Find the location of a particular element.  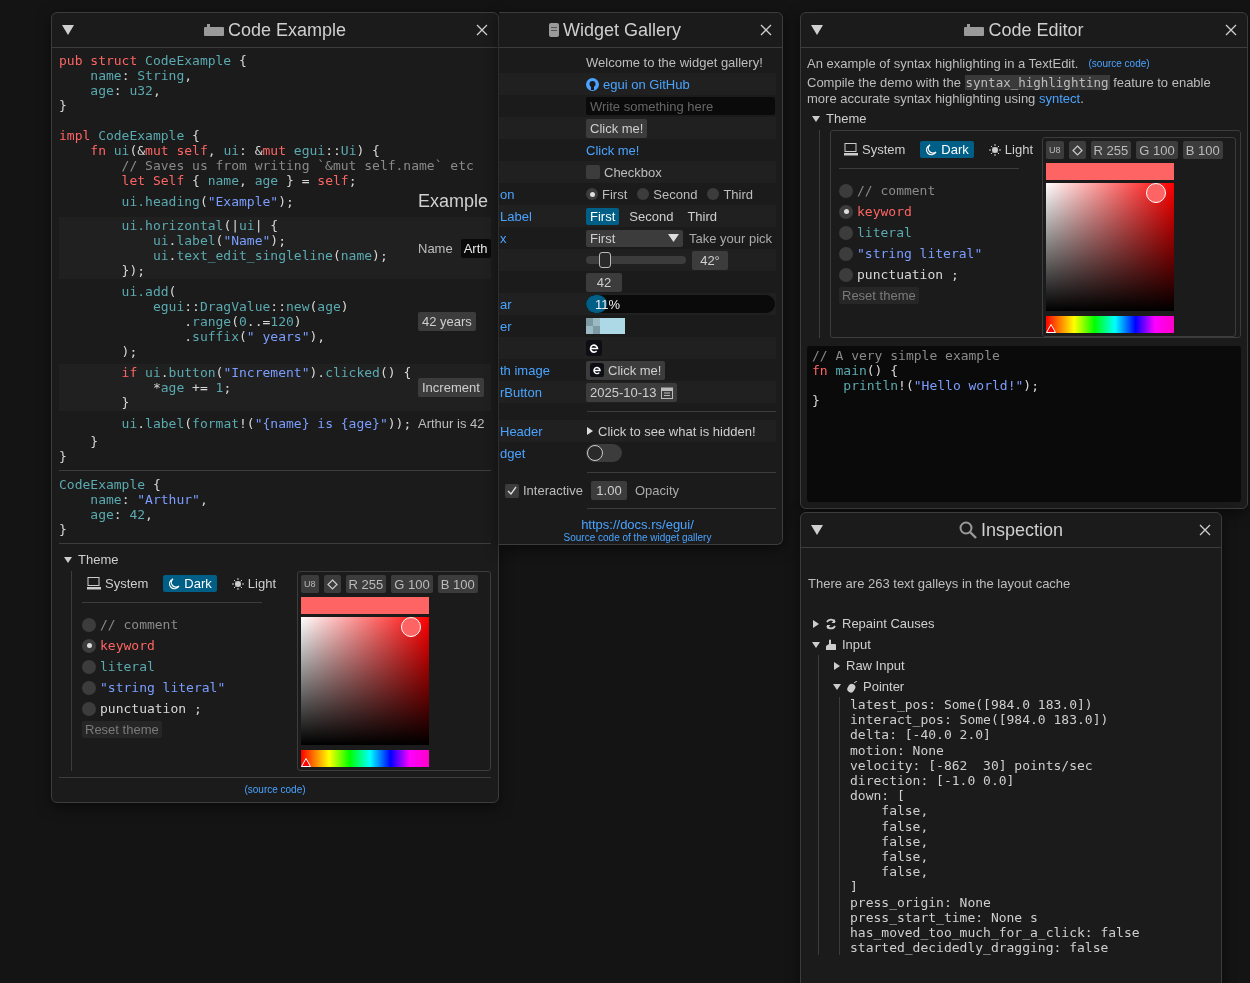

toggle-switch is located at coordinates (604, 453).